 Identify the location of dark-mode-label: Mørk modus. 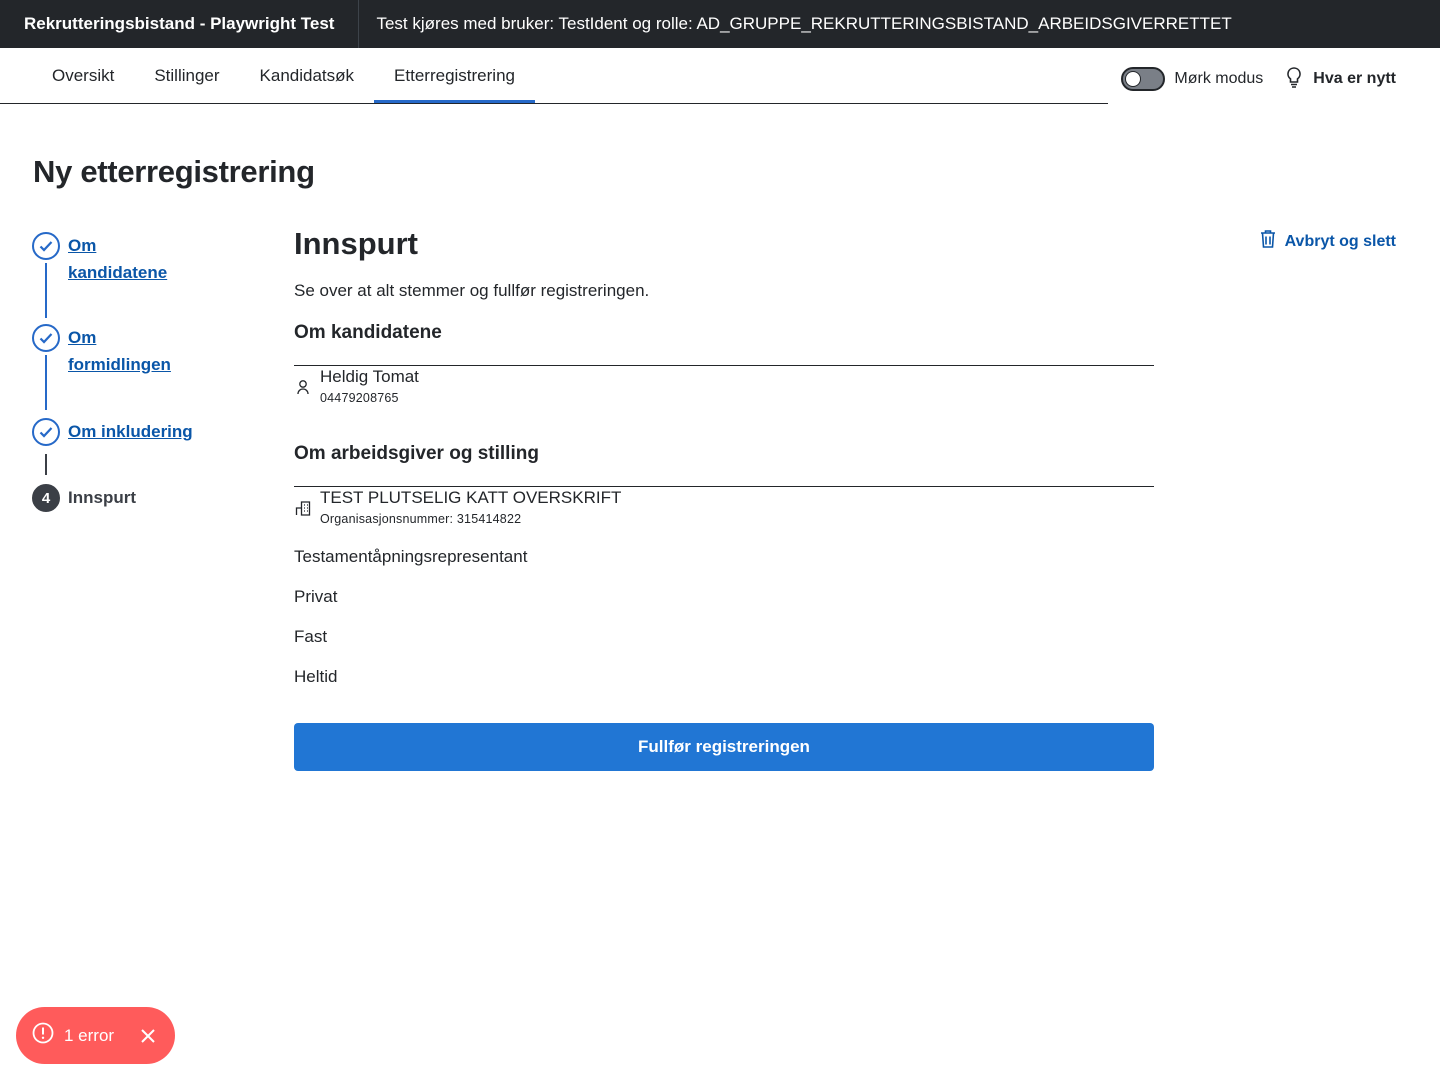
(1219, 78).